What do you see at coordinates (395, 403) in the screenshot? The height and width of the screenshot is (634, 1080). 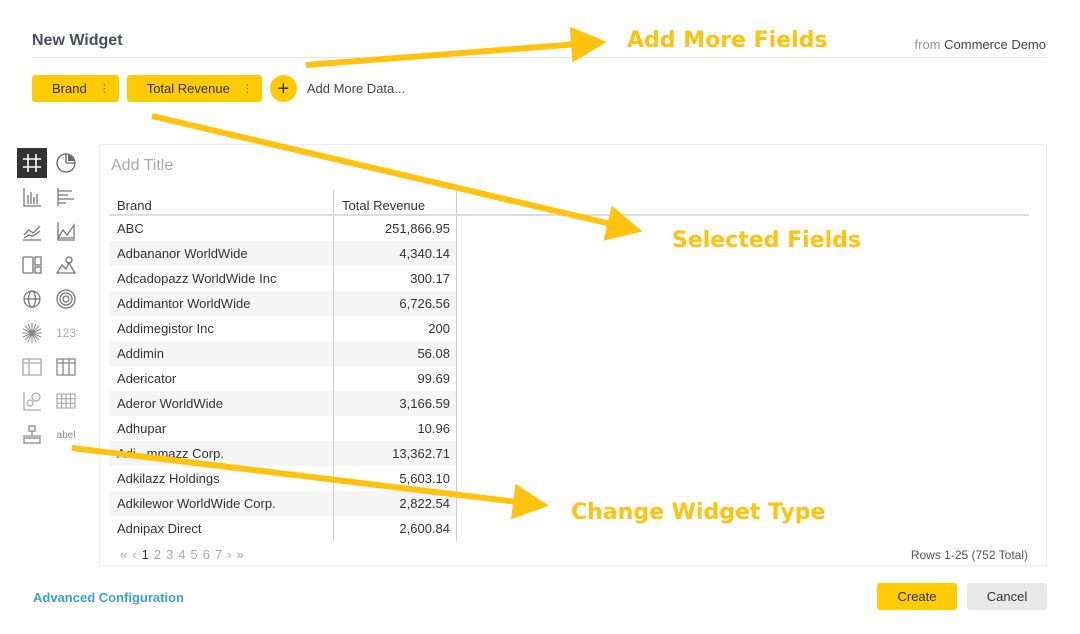 I see `cell-total-revenue: 3,166.59` at bounding box center [395, 403].